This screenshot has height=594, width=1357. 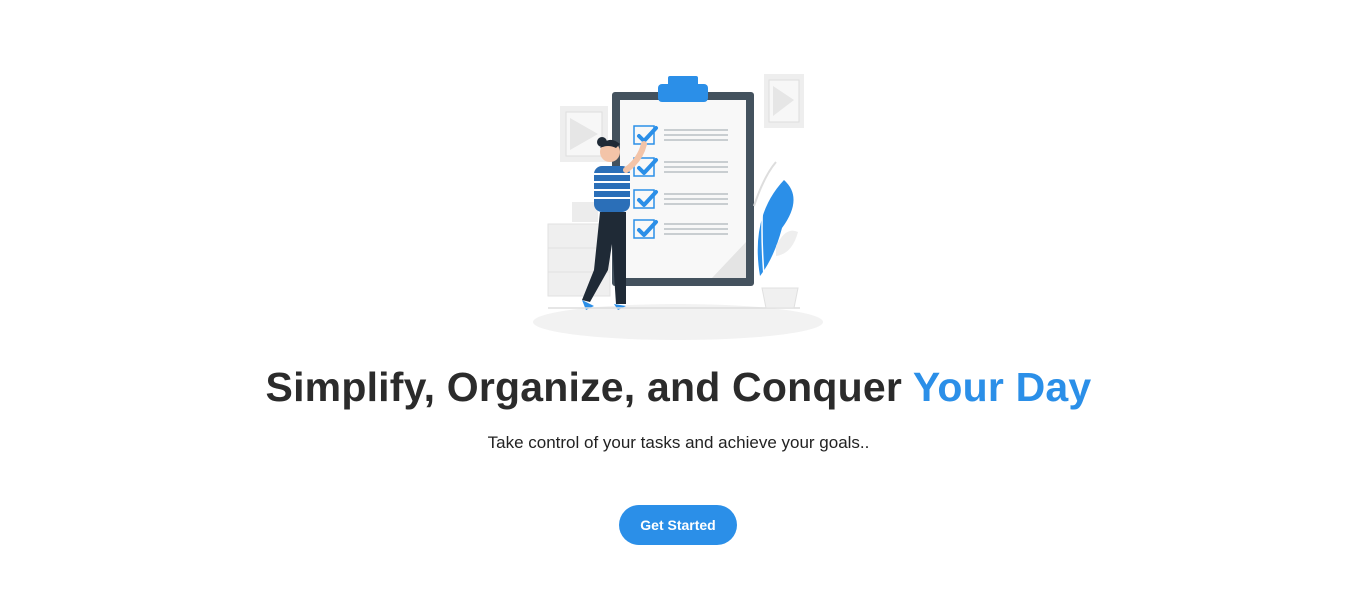 What do you see at coordinates (584, 387) in the screenshot?
I see `headline-main: Simplify, Organize, and Conquer` at bounding box center [584, 387].